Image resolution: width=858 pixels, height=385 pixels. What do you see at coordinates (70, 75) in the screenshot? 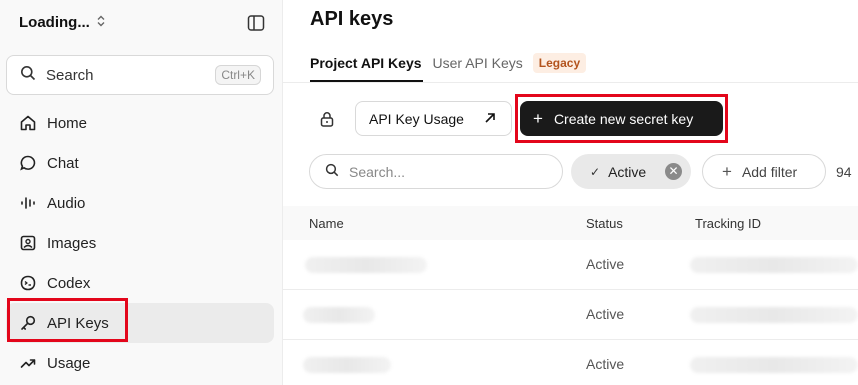
I see `search-label: Search` at bounding box center [70, 75].